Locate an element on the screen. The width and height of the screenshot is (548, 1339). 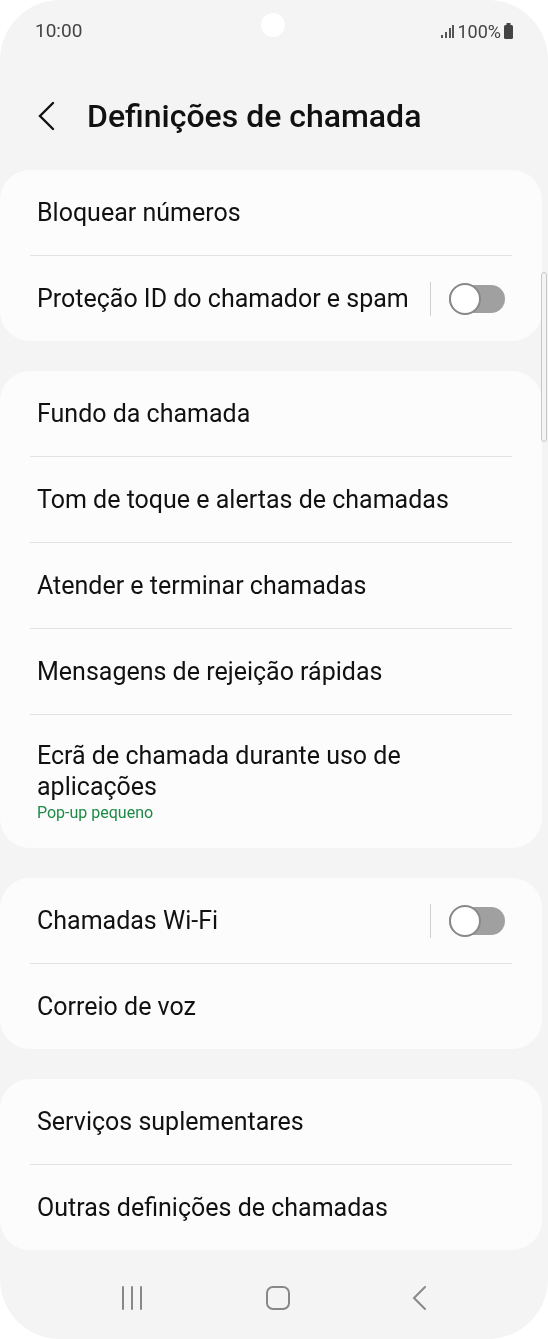
setting-label: Correio de voz is located at coordinates (117, 1006).